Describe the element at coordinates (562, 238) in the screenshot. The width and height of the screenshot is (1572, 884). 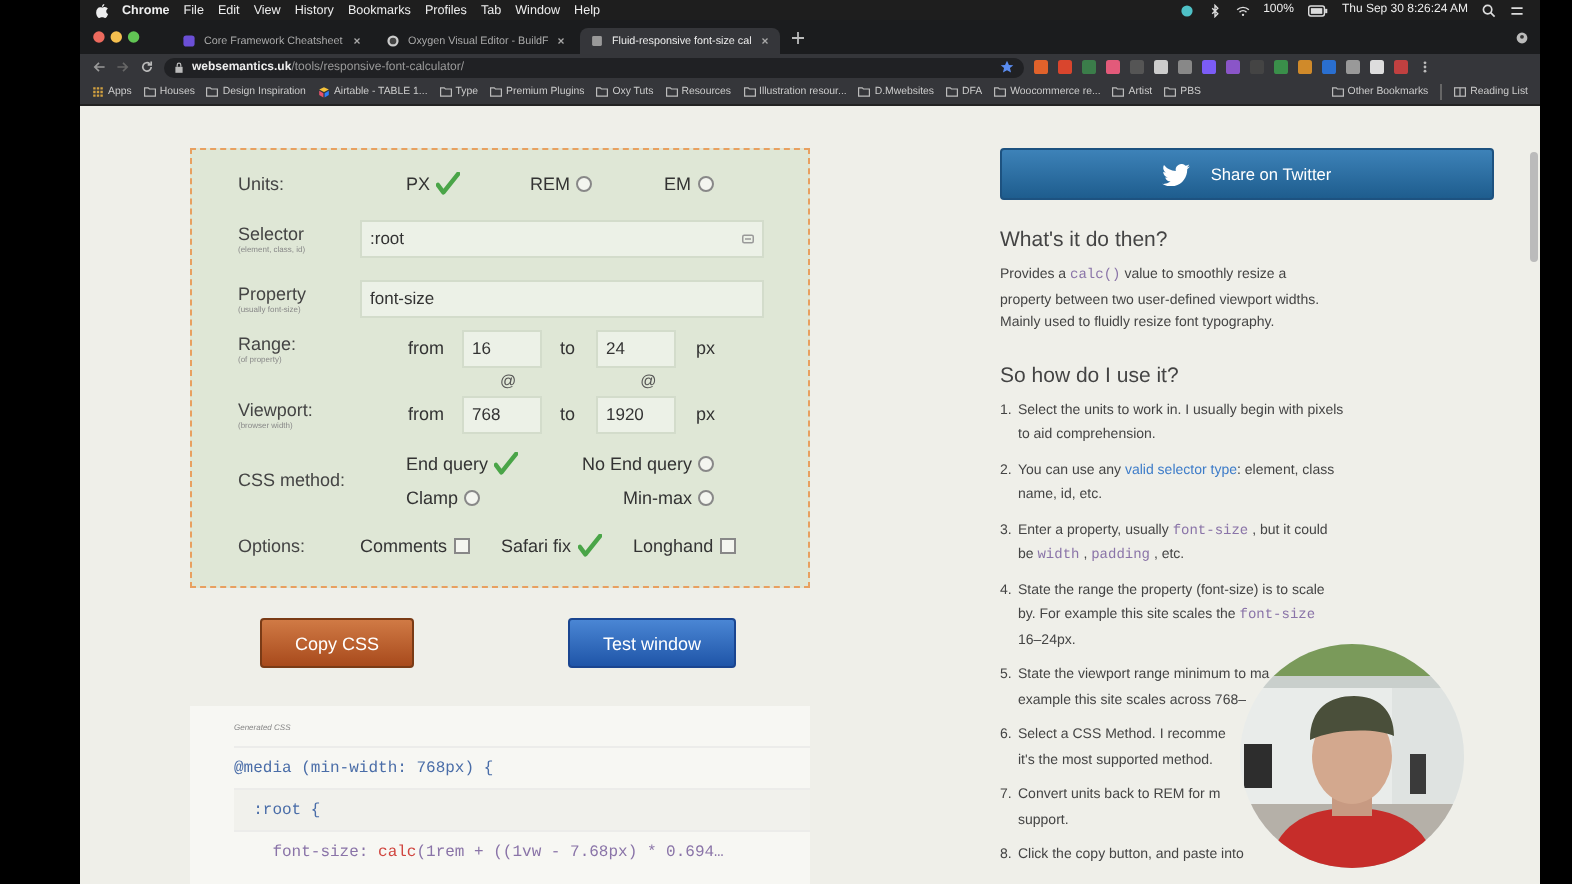
I see `text-field: :root` at that location.